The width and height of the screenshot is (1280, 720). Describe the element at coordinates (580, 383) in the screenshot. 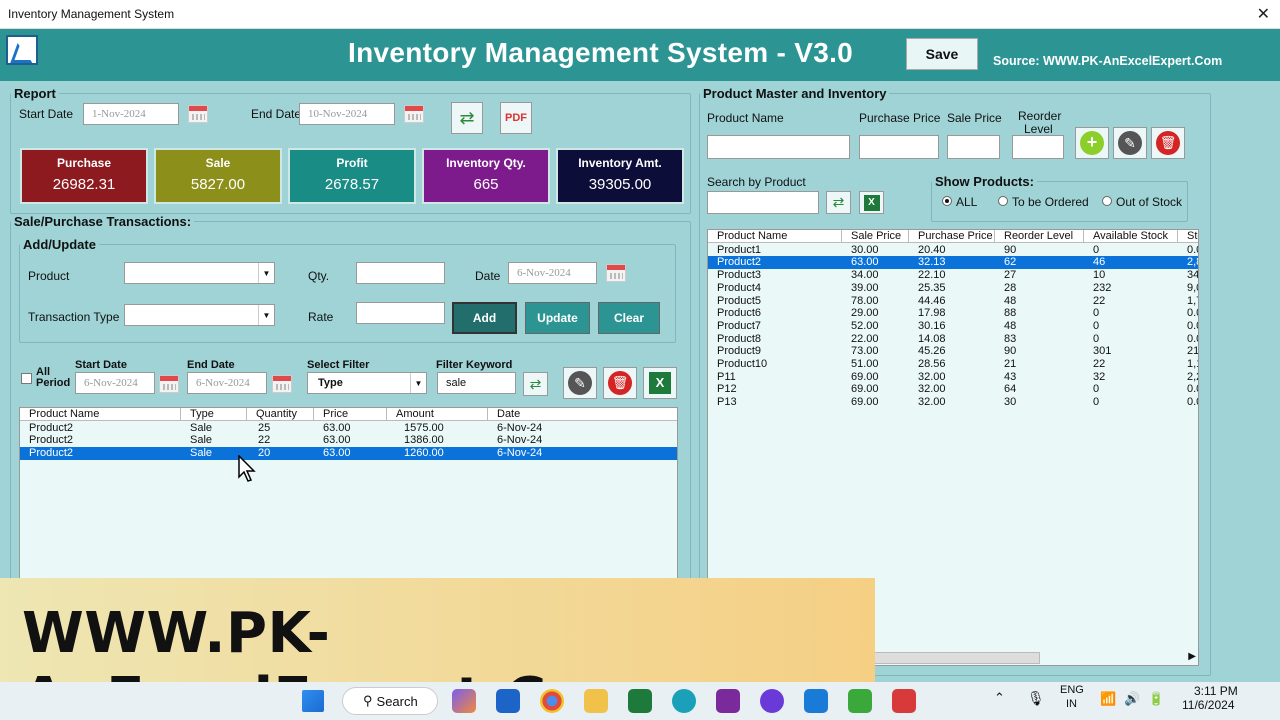

I see `edit-transaction-icon: ✎` at that location.